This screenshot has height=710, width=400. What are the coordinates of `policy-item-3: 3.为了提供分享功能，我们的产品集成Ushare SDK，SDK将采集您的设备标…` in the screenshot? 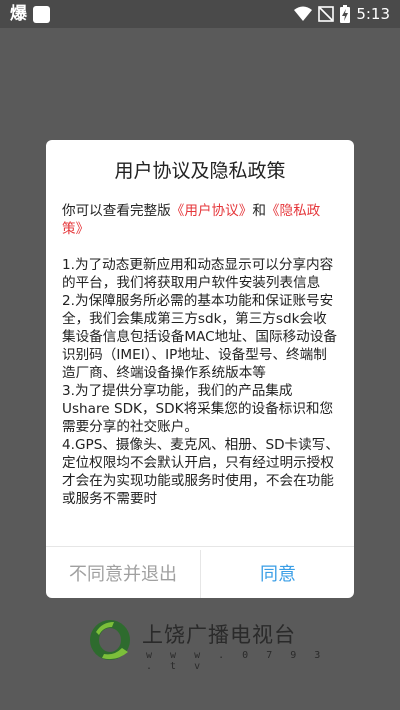 It's located at (198, 409).